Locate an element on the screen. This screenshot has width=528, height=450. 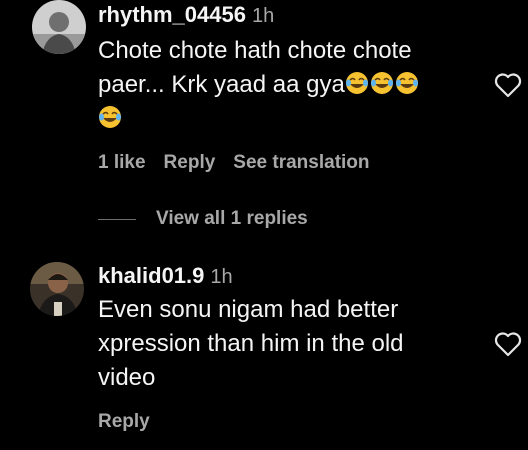
comment-actions: Reply is located at coordinates (133, 422).